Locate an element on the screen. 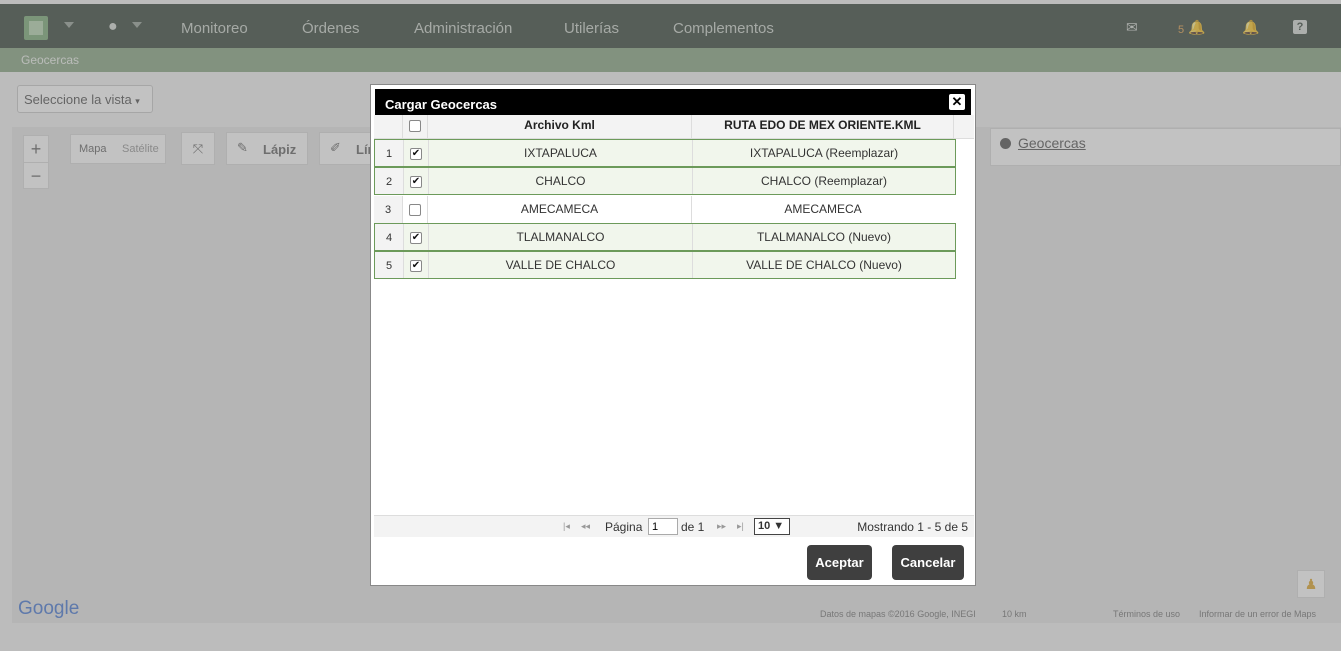 This screenshot has height=651, width=1341. select-all-checkbox is located at coordinates (415, 126).